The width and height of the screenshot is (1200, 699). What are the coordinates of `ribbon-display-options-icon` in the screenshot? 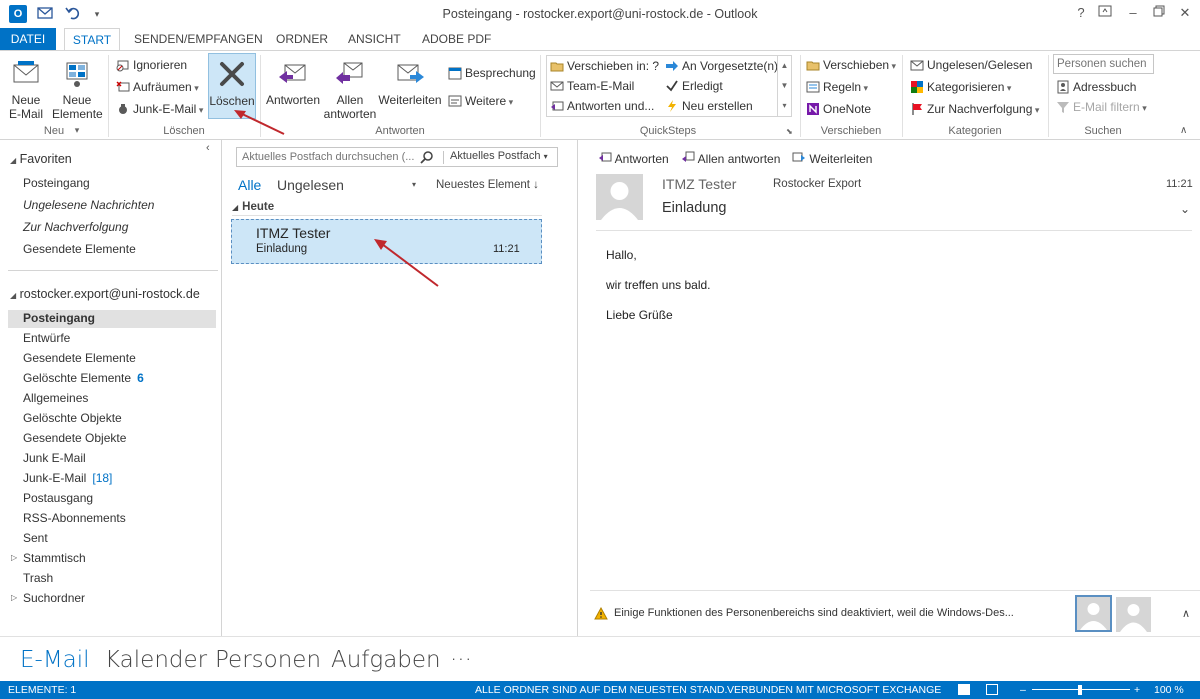 It's located at (1105, 13).